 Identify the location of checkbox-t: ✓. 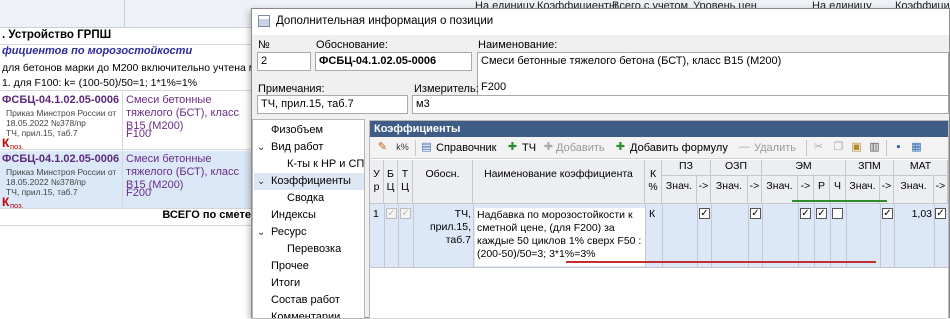
(405, 213).